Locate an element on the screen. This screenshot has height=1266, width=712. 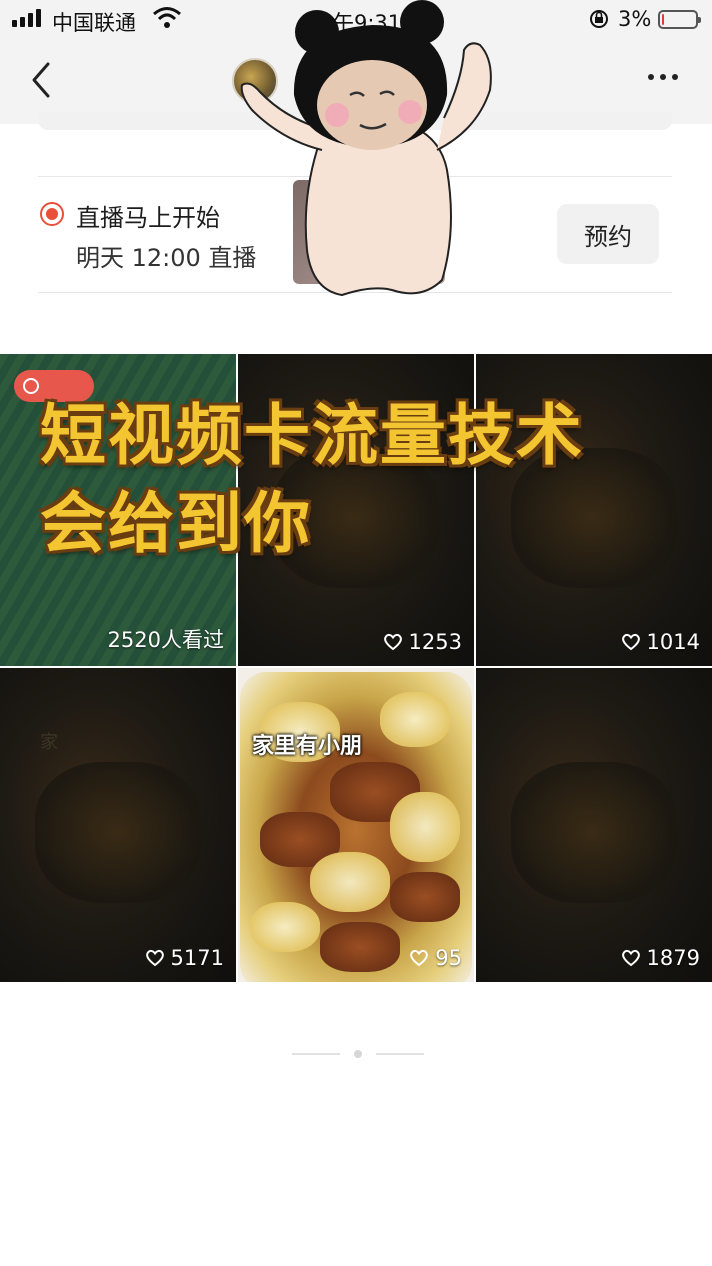
live-title: 直播马上开始 is located at coordinates (148, 218).